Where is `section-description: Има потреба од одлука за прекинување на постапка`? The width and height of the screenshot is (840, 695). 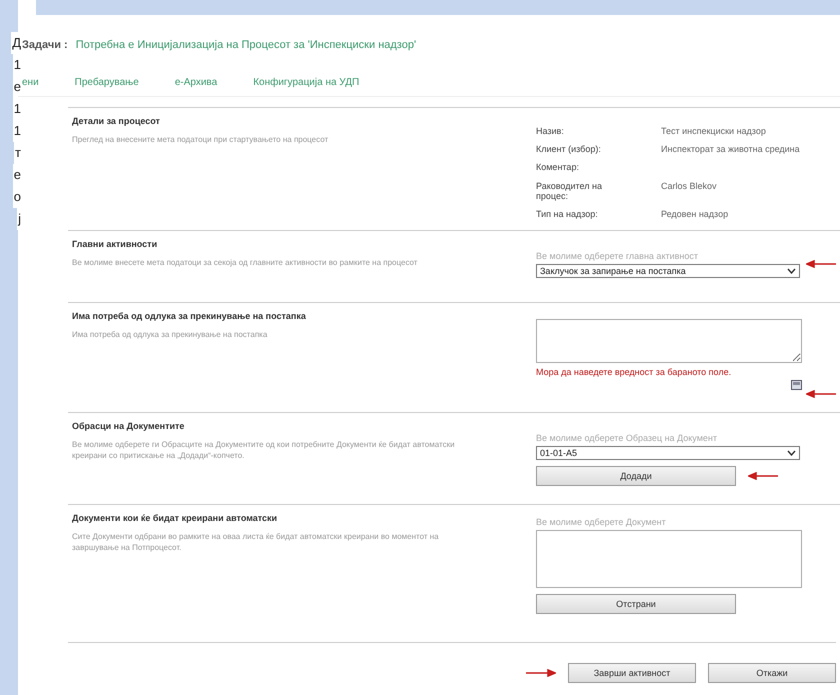 section-description: Има потреба од одлука за прекинување на постапка is located at coordinates (170, 334).